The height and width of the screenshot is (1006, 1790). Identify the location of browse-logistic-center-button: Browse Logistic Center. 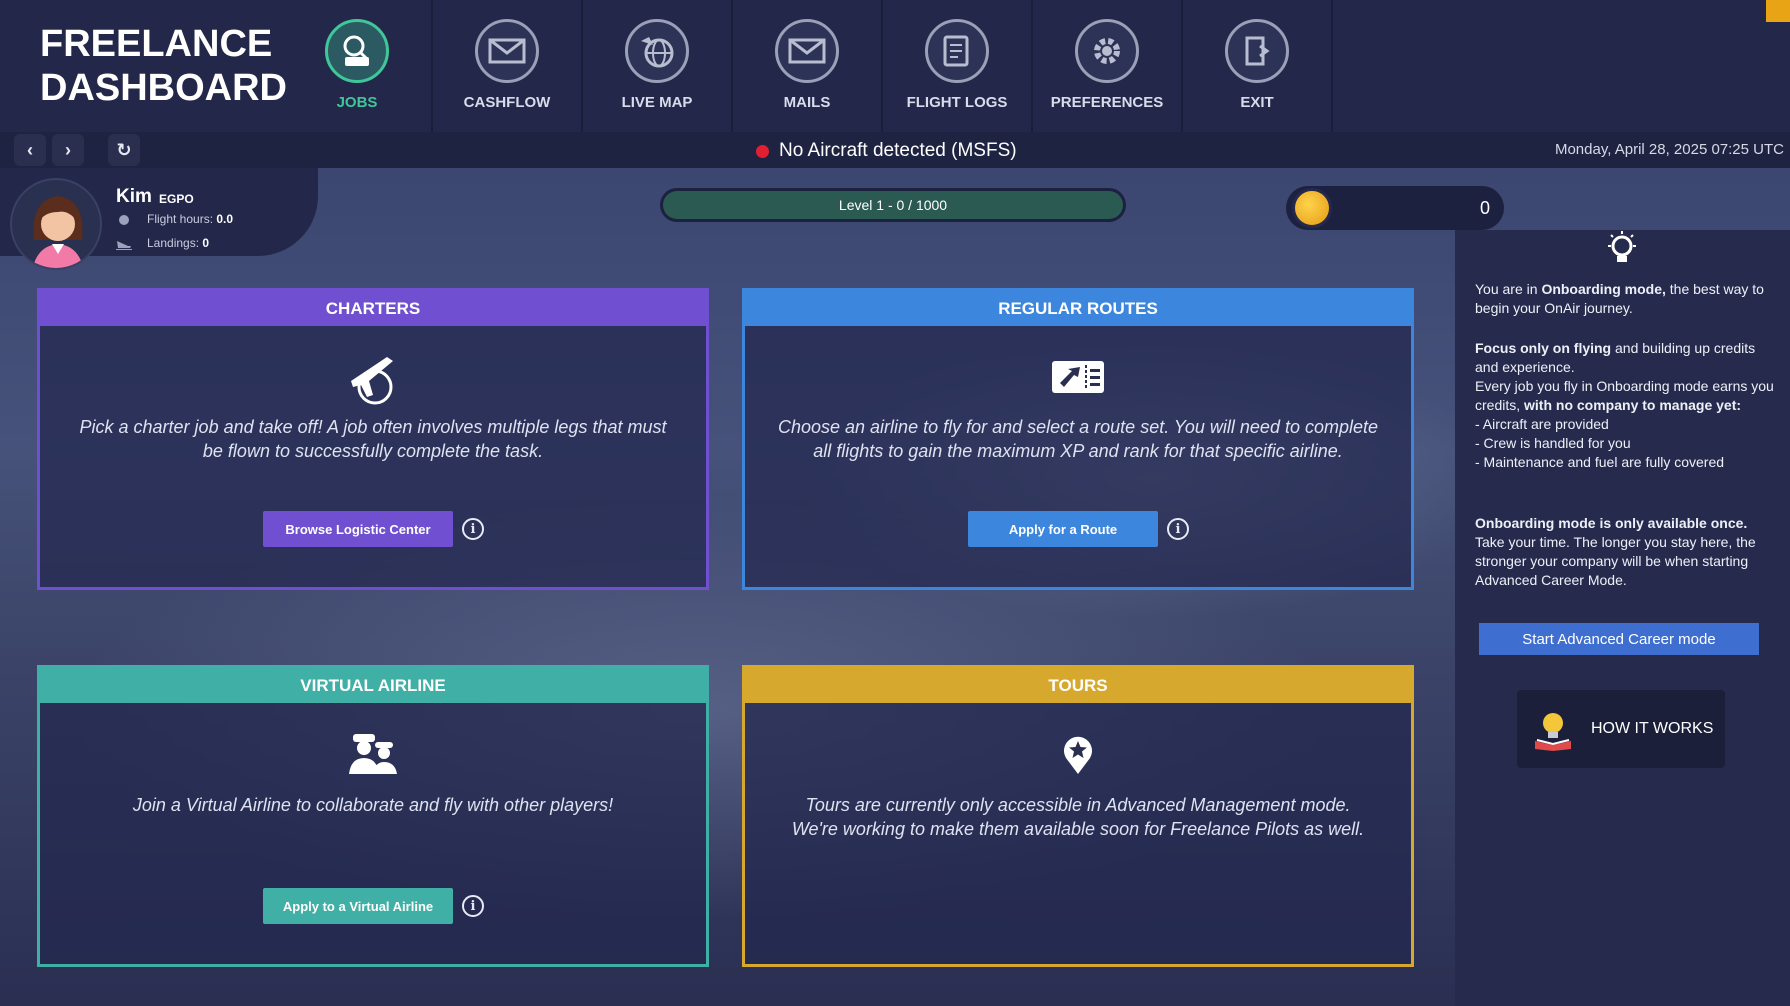
(358, 529).